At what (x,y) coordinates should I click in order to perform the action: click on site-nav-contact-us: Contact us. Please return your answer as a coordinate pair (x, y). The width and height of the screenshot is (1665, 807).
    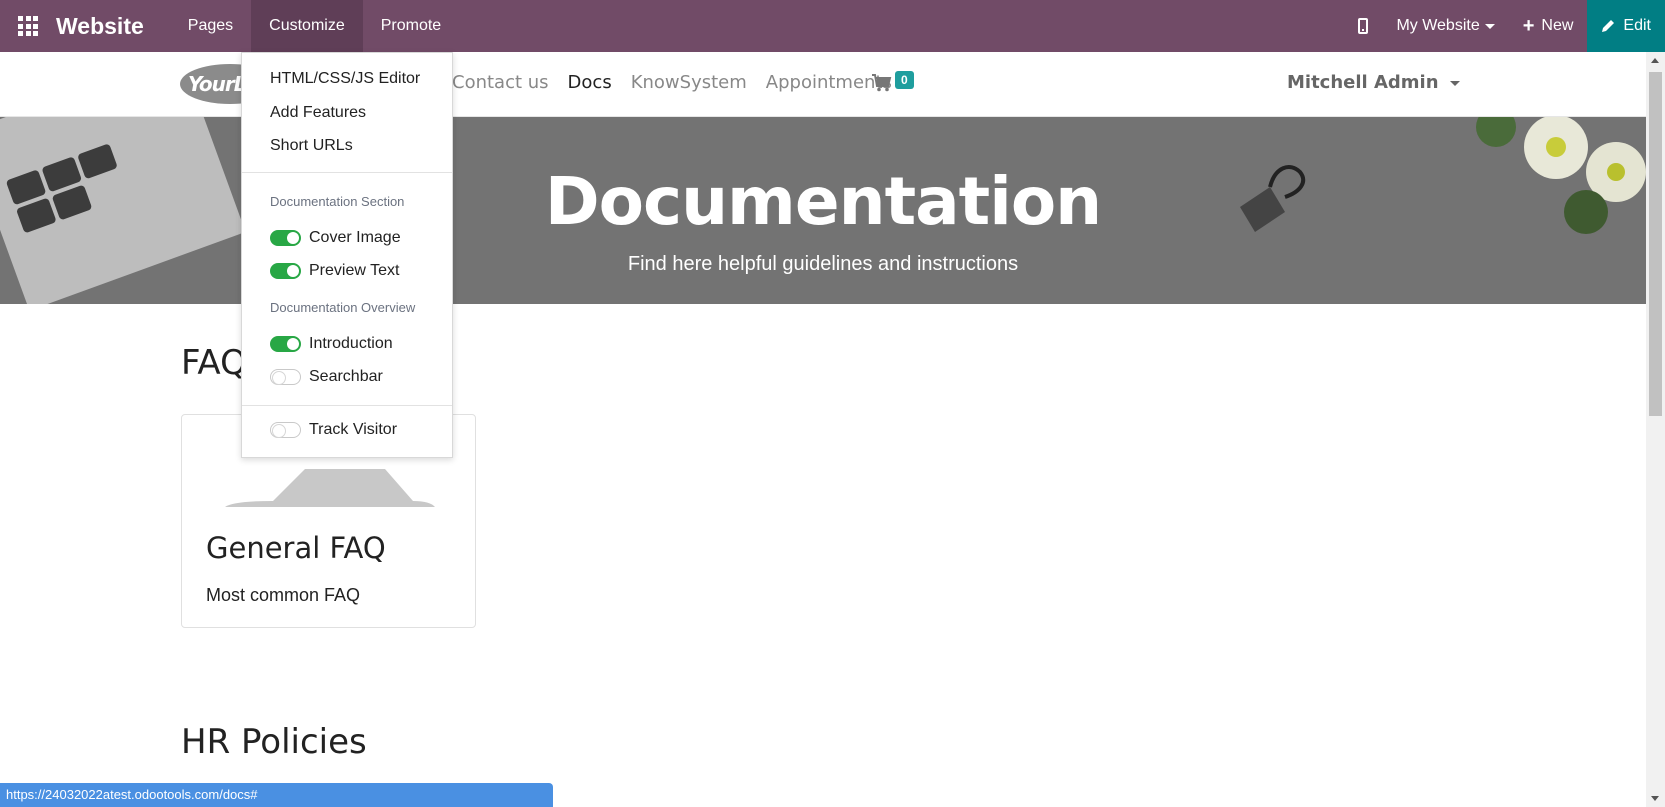
    Looking at the image, I should click on (500, 82).